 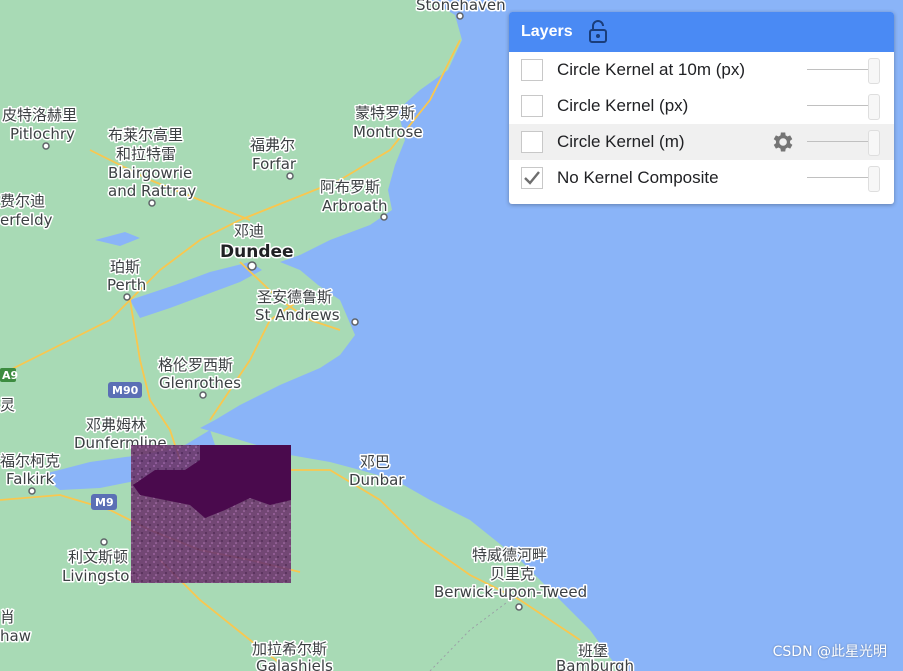 I want to click on raster-overlay-tile, so click(x=211, y=514).